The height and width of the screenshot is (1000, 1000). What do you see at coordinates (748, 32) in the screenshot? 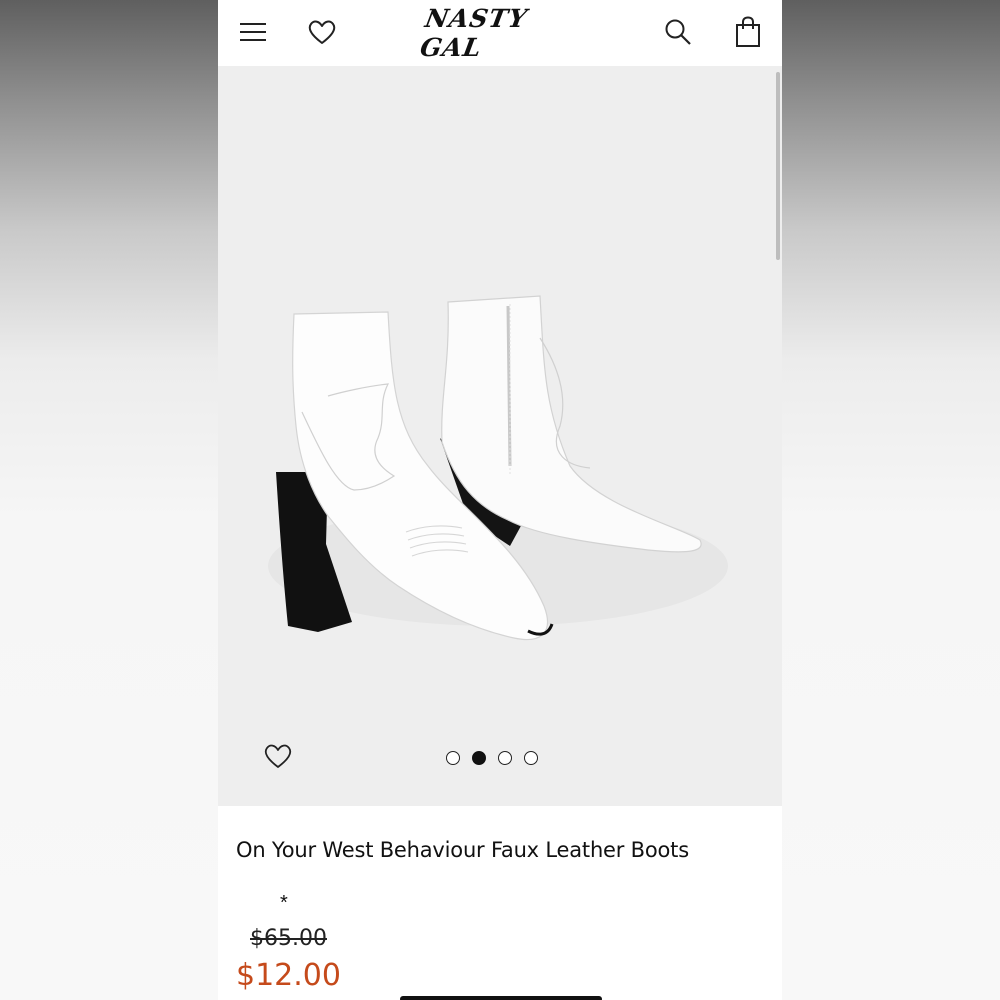
I see `shopping-bag-icon` at bounding box center [748, 32].